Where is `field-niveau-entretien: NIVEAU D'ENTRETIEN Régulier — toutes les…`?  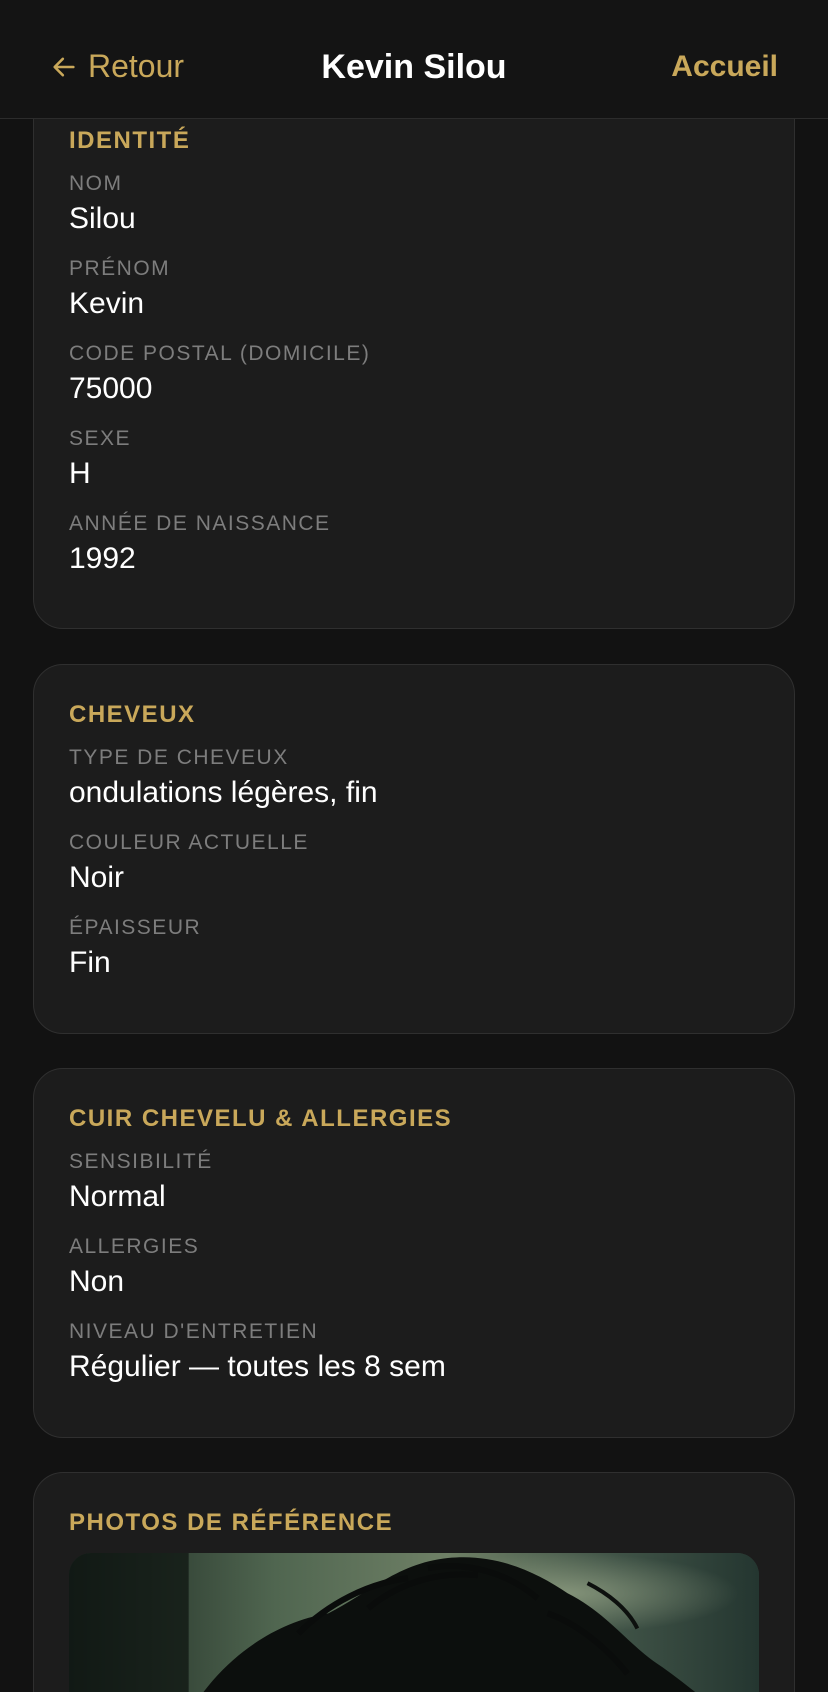
field-niveau-entretien: NIVEAU D'ENTRETIEN Régulier — toutes les… is located at coordinates (414, 1352).